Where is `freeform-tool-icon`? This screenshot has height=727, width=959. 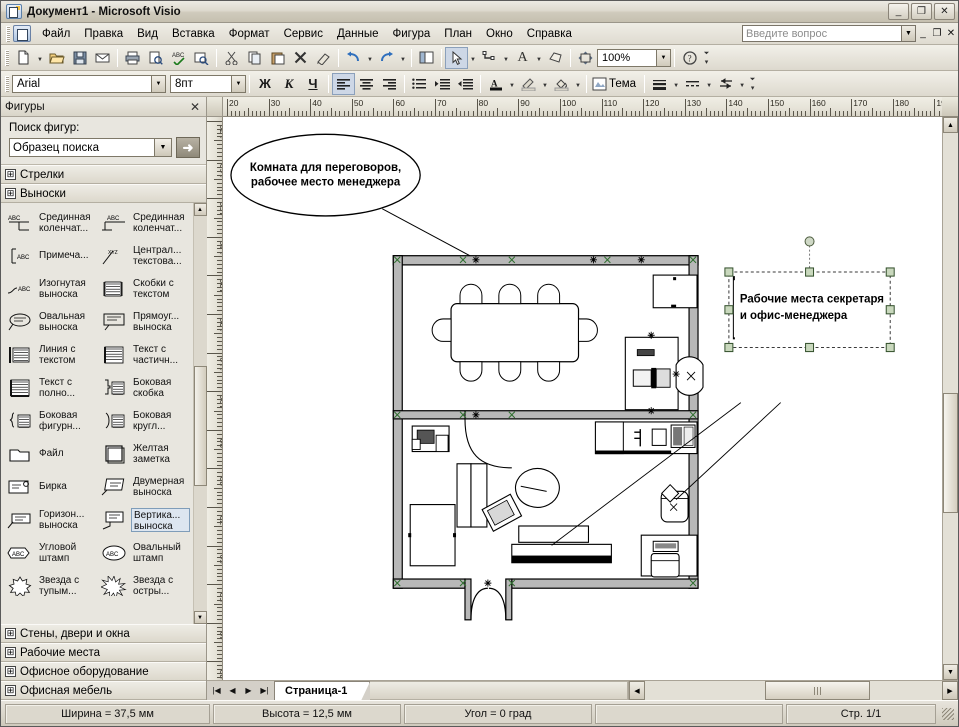 freeform-tool-icon is located at coordinates (555, 58).